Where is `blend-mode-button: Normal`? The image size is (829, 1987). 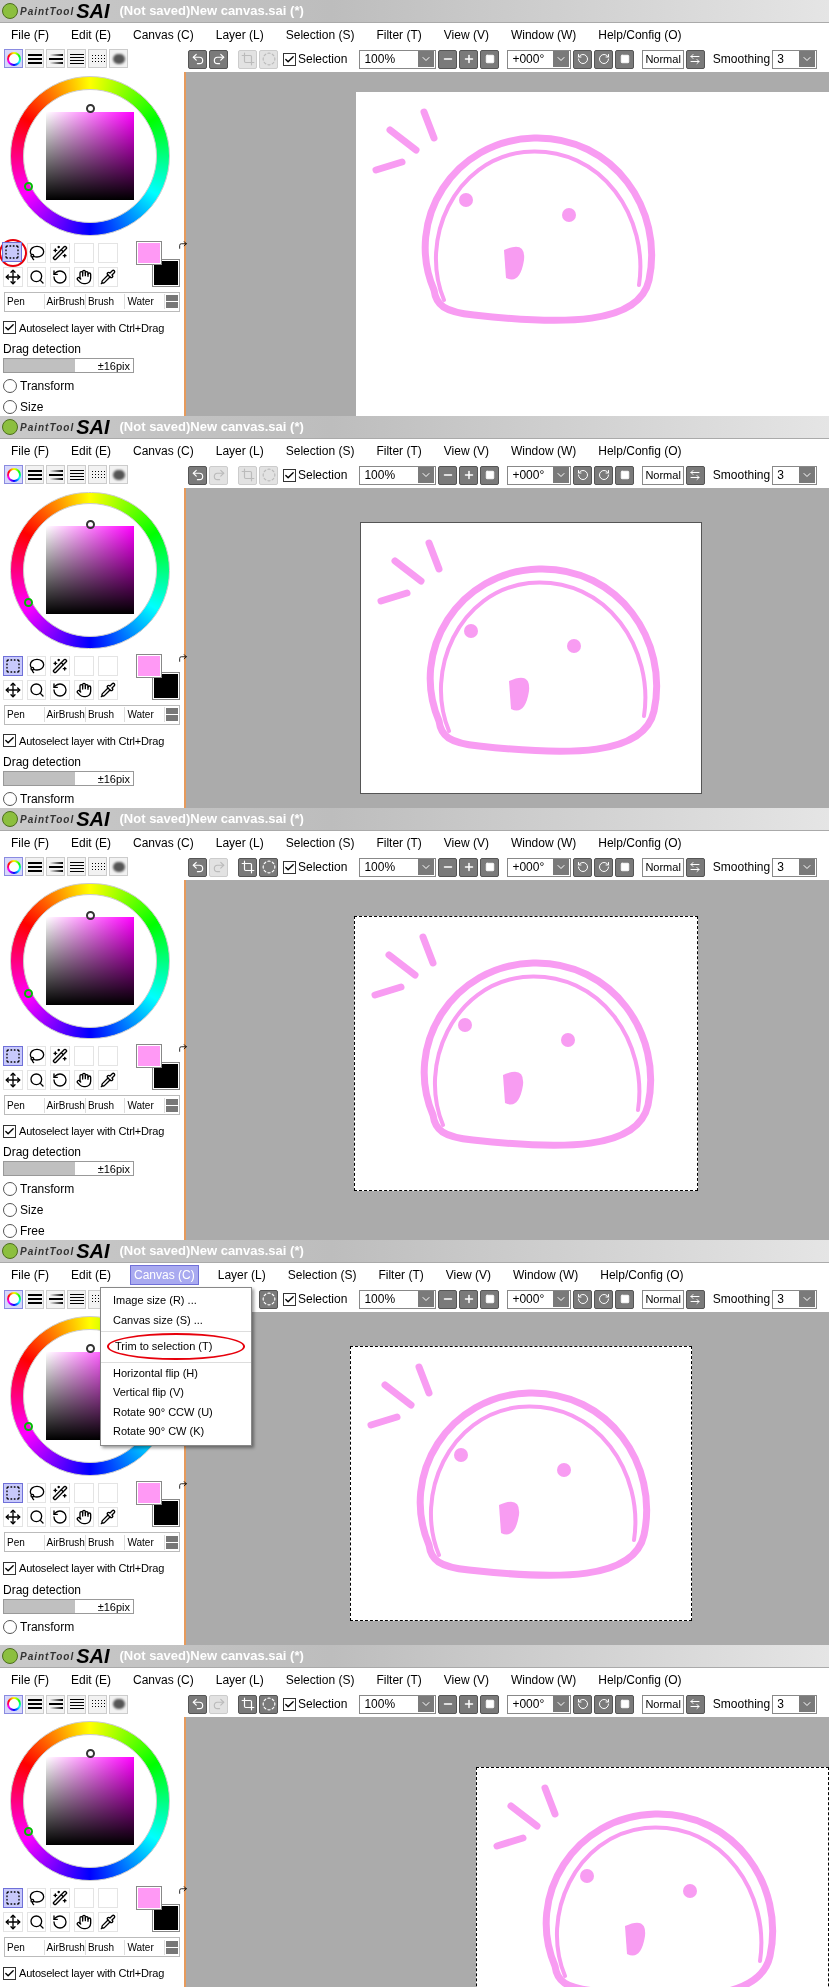
blend-mode-button: Normal is located at coordinates (663, 1299).